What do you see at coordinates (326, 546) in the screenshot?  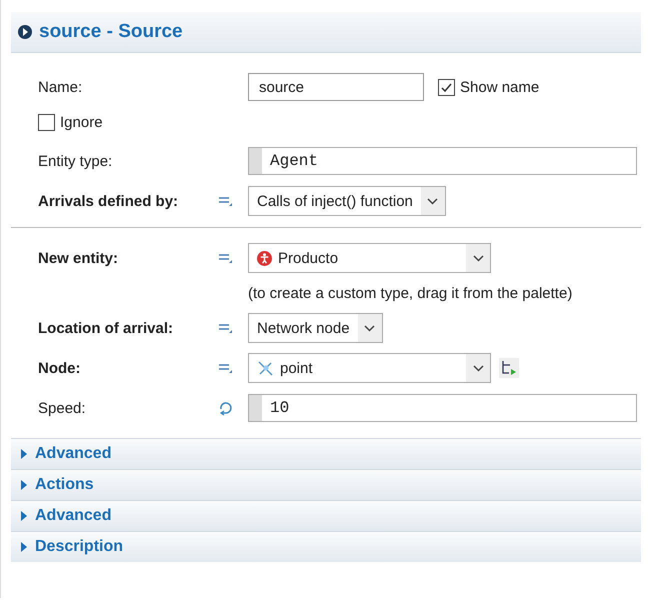 I see `section-header: Description` at bounding box center [326, 546].